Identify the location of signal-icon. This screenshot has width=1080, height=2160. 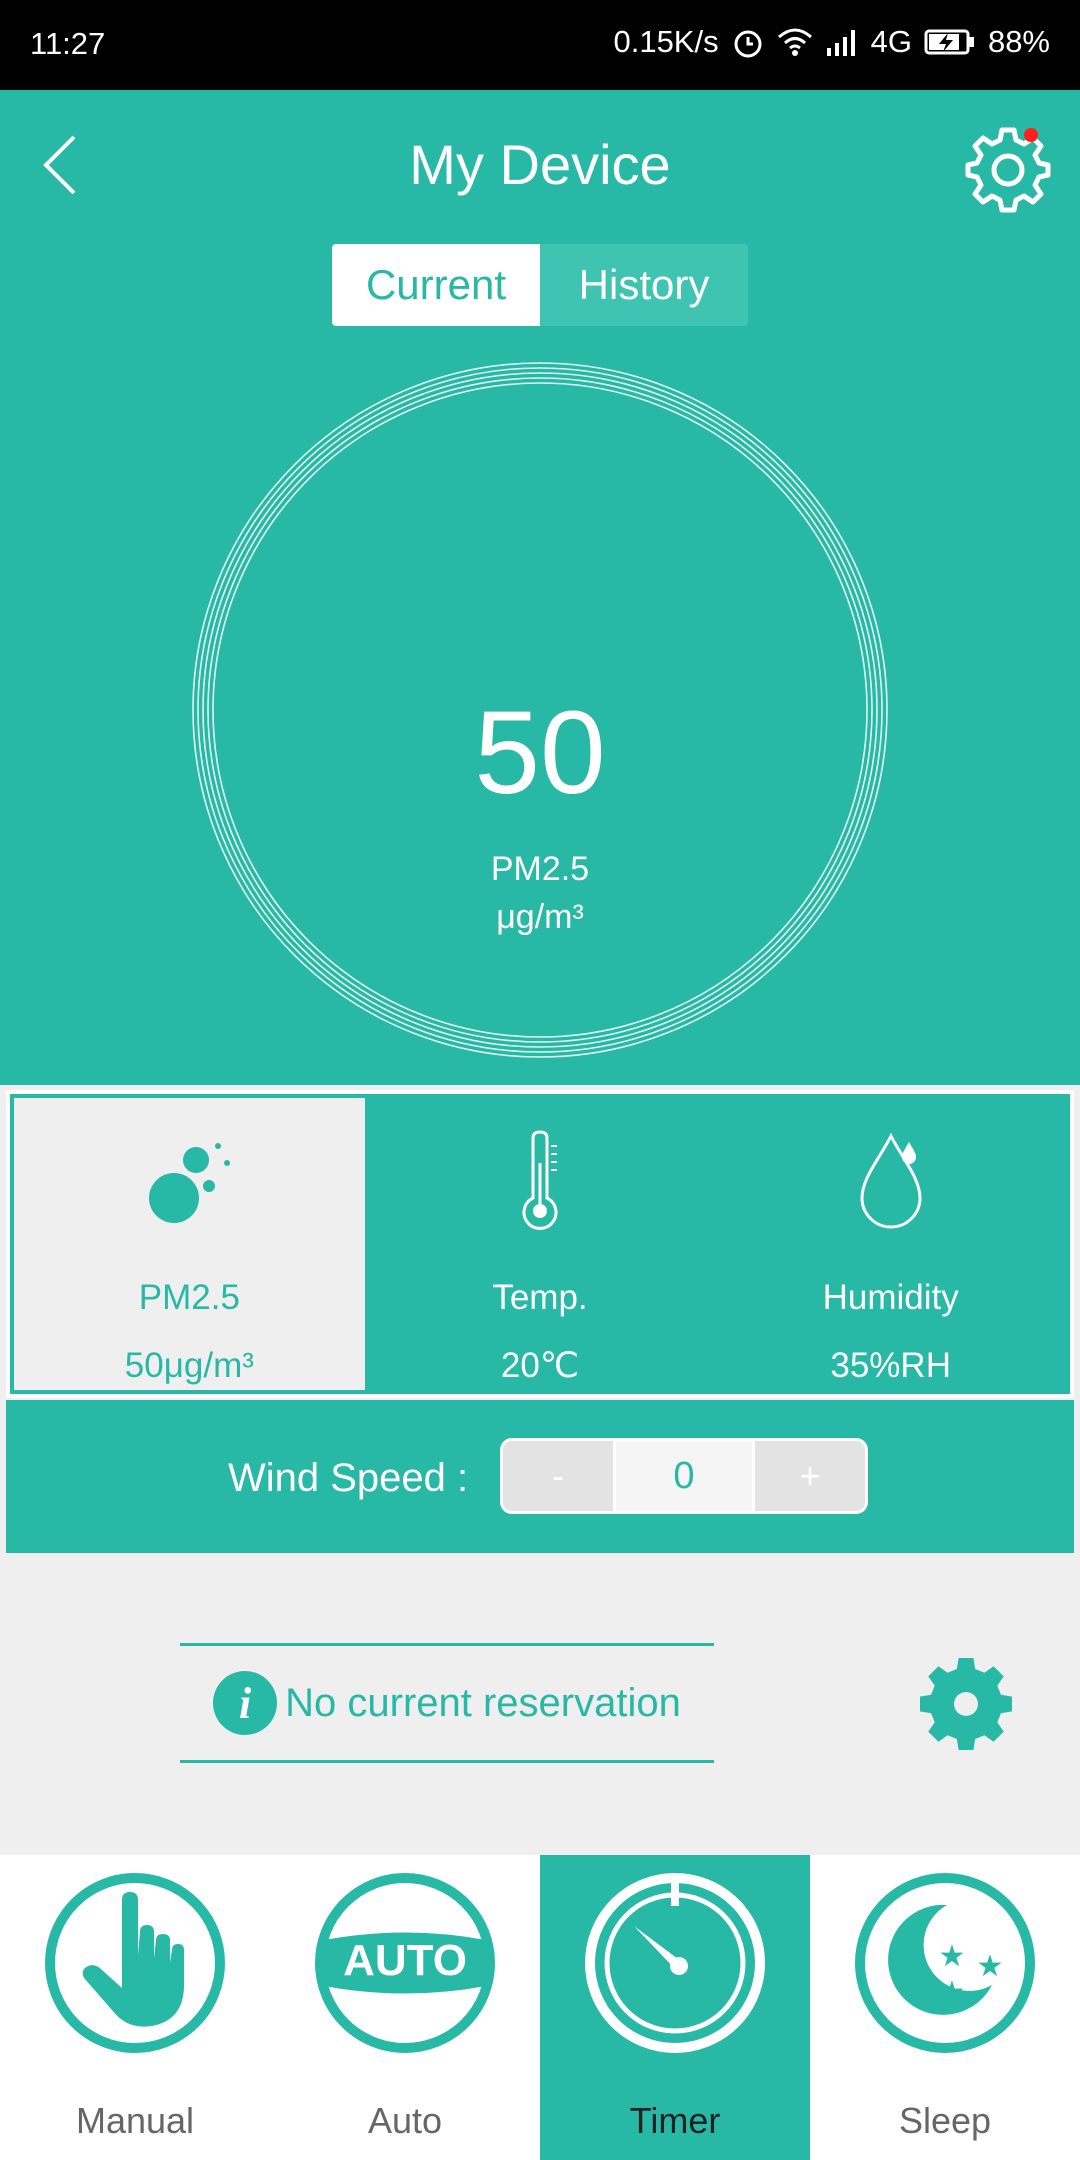
(840, 43).